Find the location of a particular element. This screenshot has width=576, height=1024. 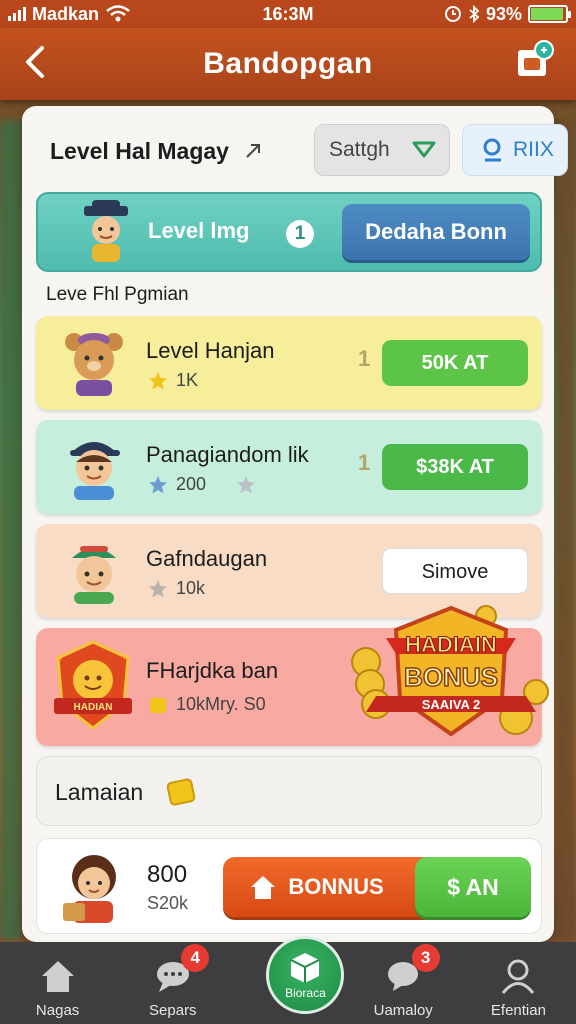

card-name: Level Hanjan is located at coordinates (210, 350).